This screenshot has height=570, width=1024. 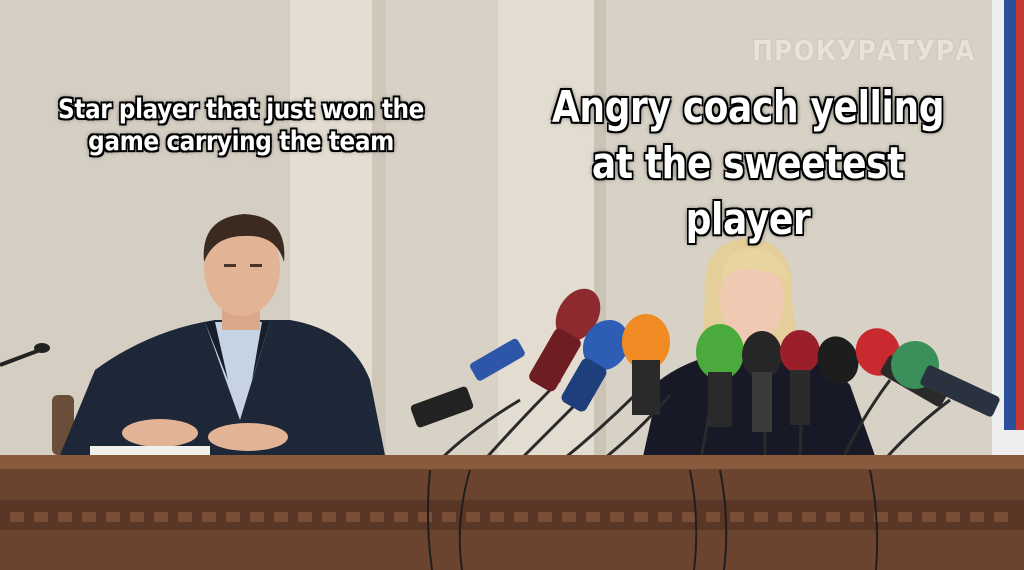 I want to click on wall-sign: ПРОКУРАТУРА, so click(x=864, y=50).